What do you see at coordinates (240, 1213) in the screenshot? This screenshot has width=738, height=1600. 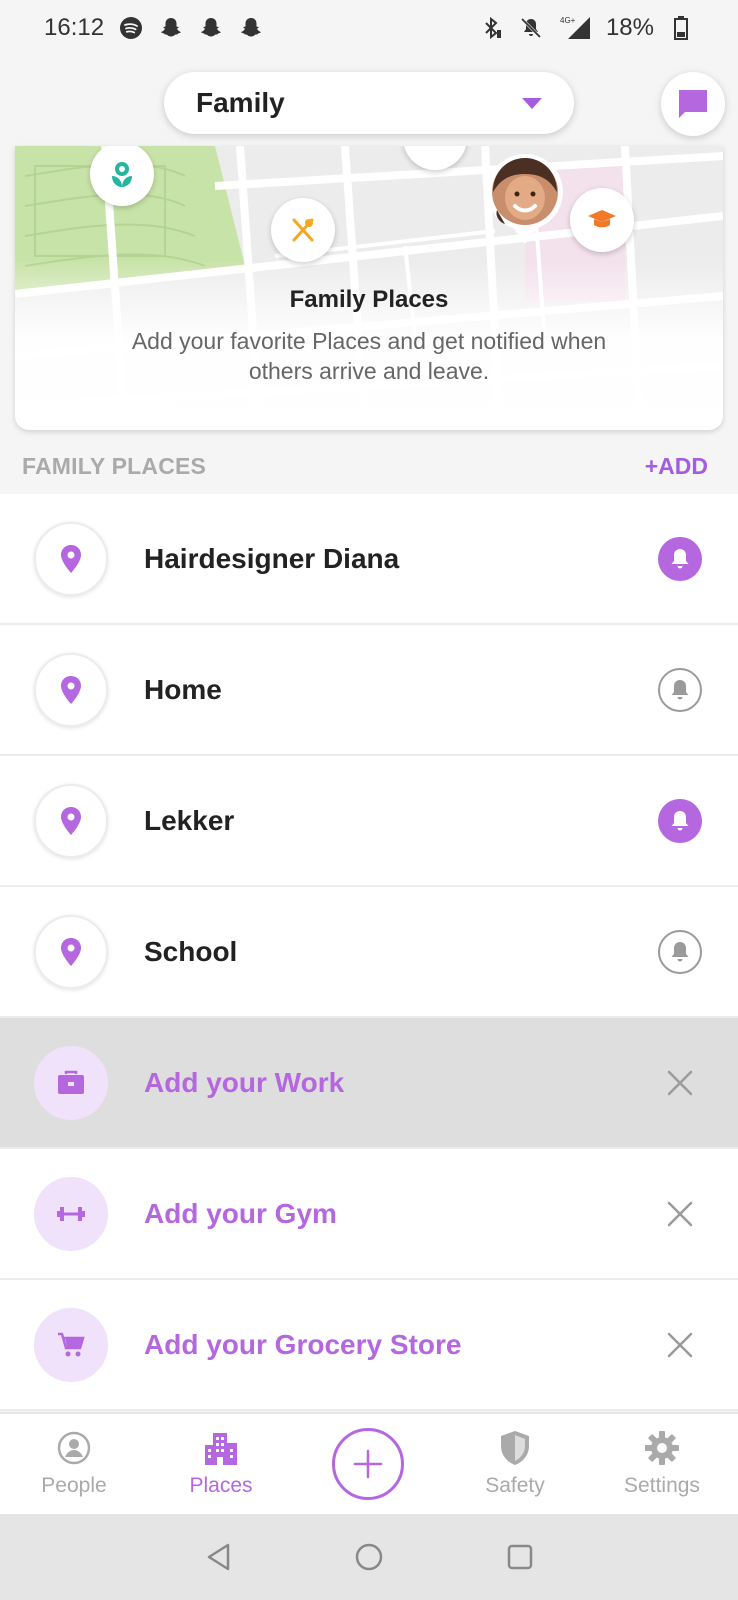 I see `suggestion-label: Add your Gym` at bounding box center [240, 1213].